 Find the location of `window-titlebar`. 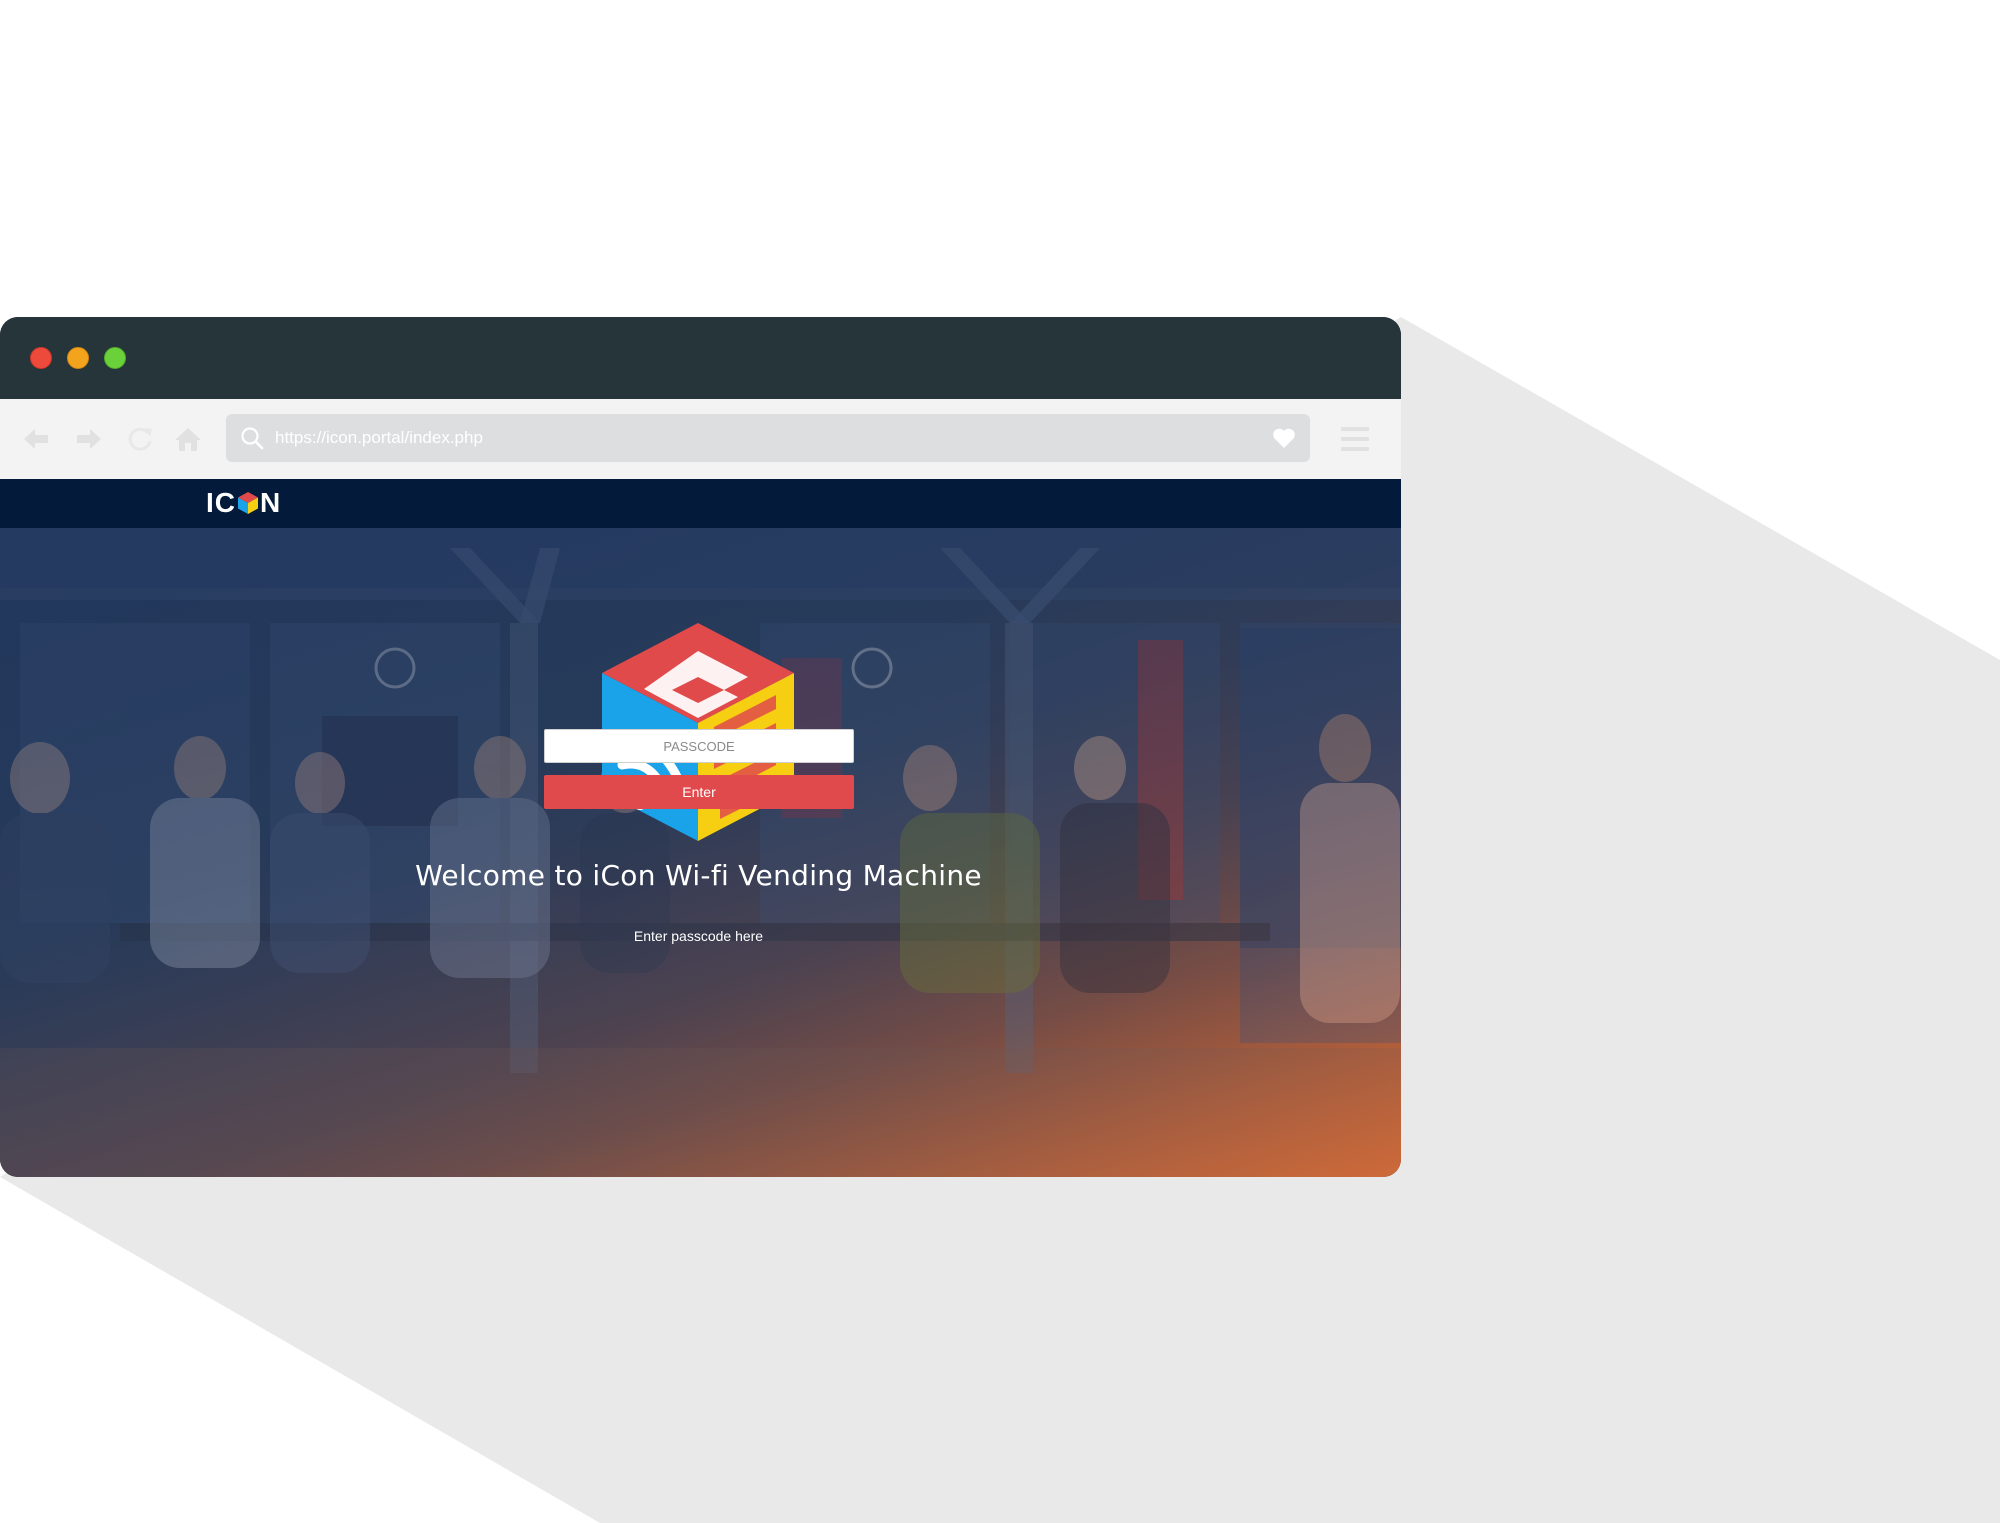

window-titlebar is located at coordinates (700, 358).